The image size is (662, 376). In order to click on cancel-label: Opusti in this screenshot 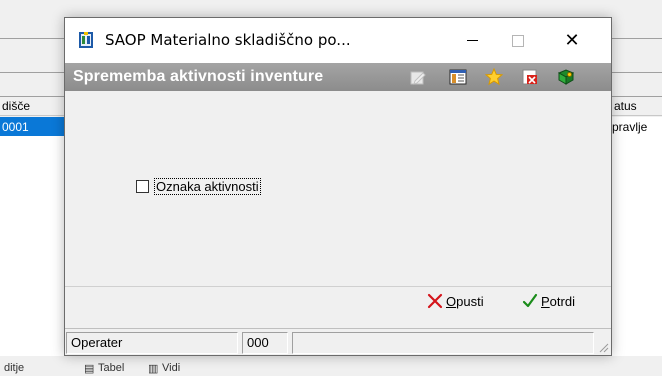, I will do `click(465, 301)`.